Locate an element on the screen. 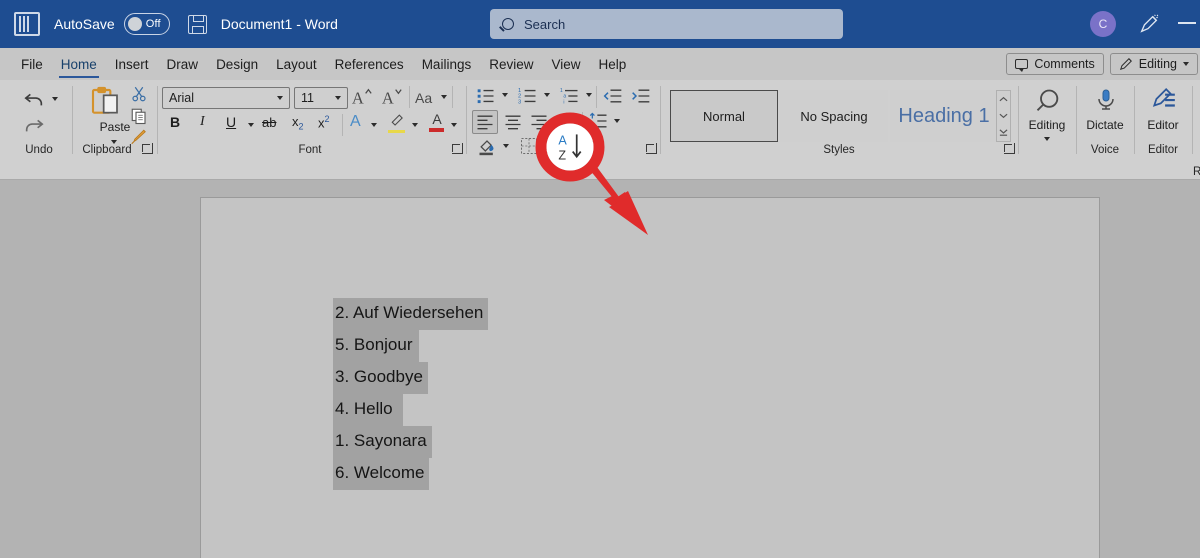 The width and height of the screenshot is (1200, 558). document-line: 3. Goodbye is located at coordinates (410, 378).